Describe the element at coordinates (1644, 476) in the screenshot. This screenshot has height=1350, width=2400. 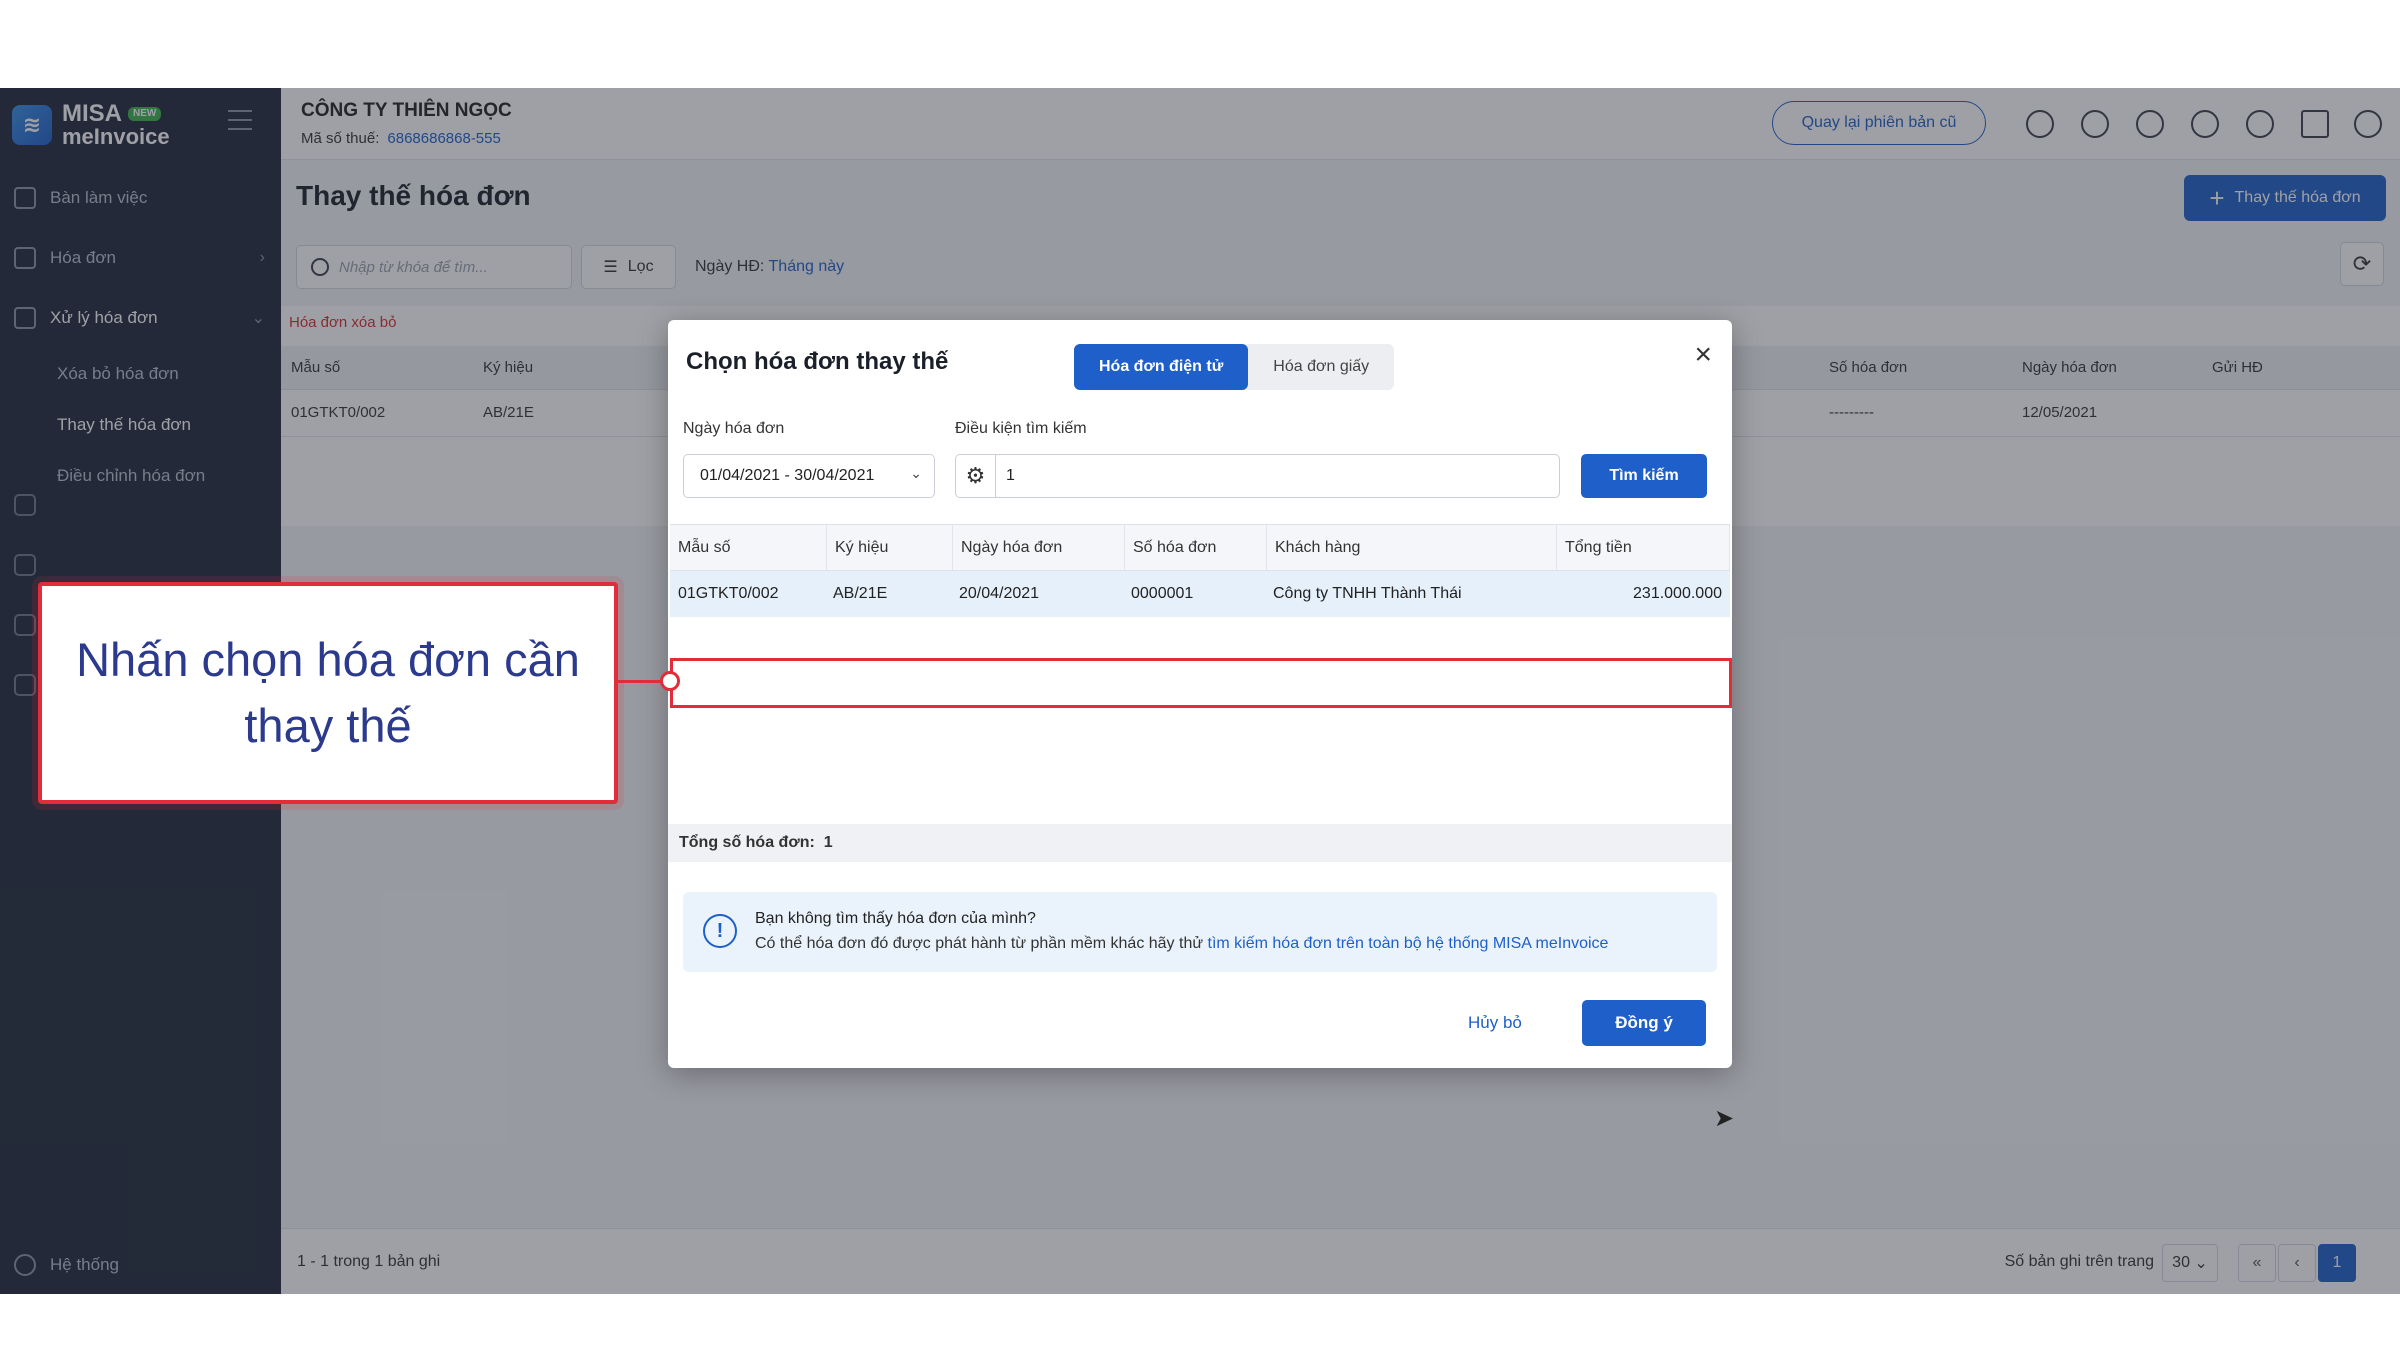
I see `search-button: Tìm kiếm` at that location.